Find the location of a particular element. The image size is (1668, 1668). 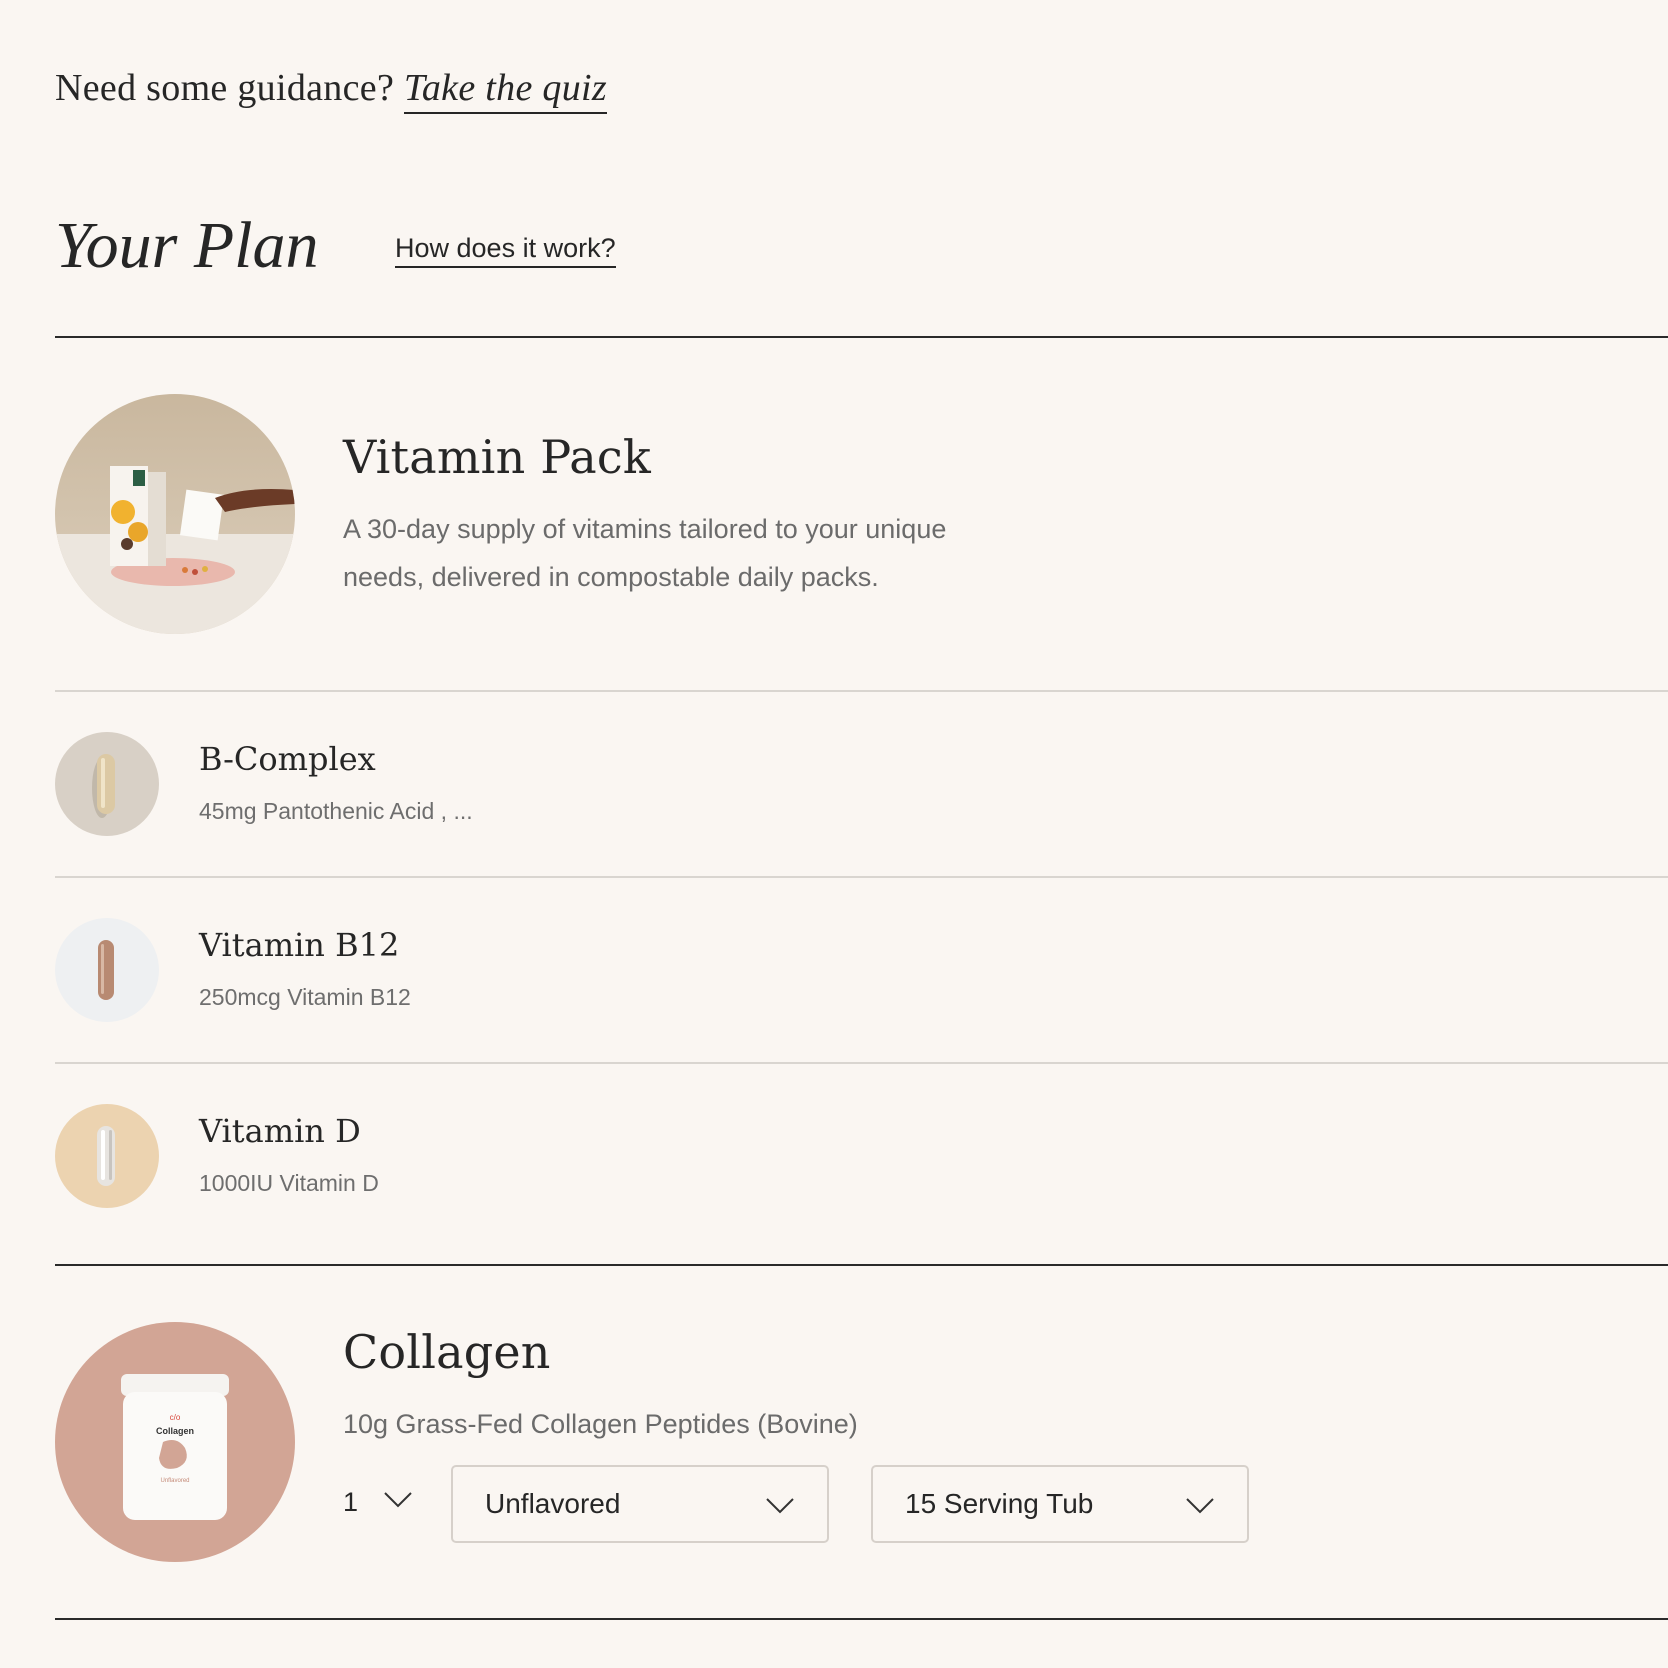

item-name: B-Complex is located at coordinates (287, 759).